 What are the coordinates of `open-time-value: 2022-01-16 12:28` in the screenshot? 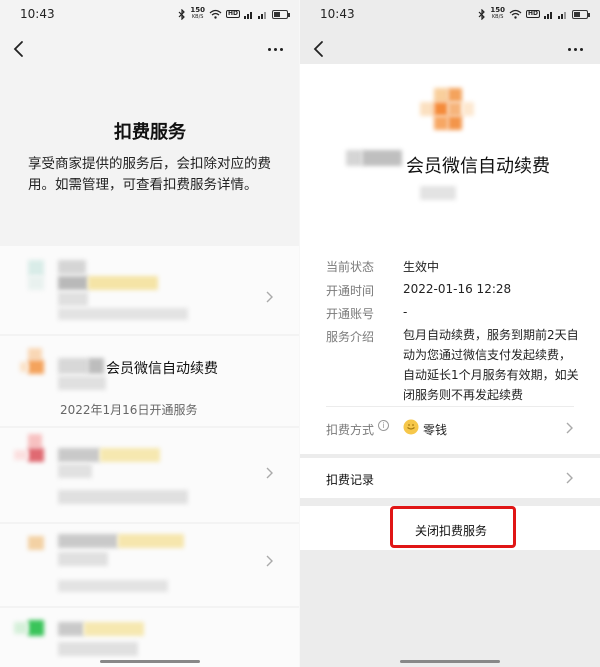 It's located at (457, 289).